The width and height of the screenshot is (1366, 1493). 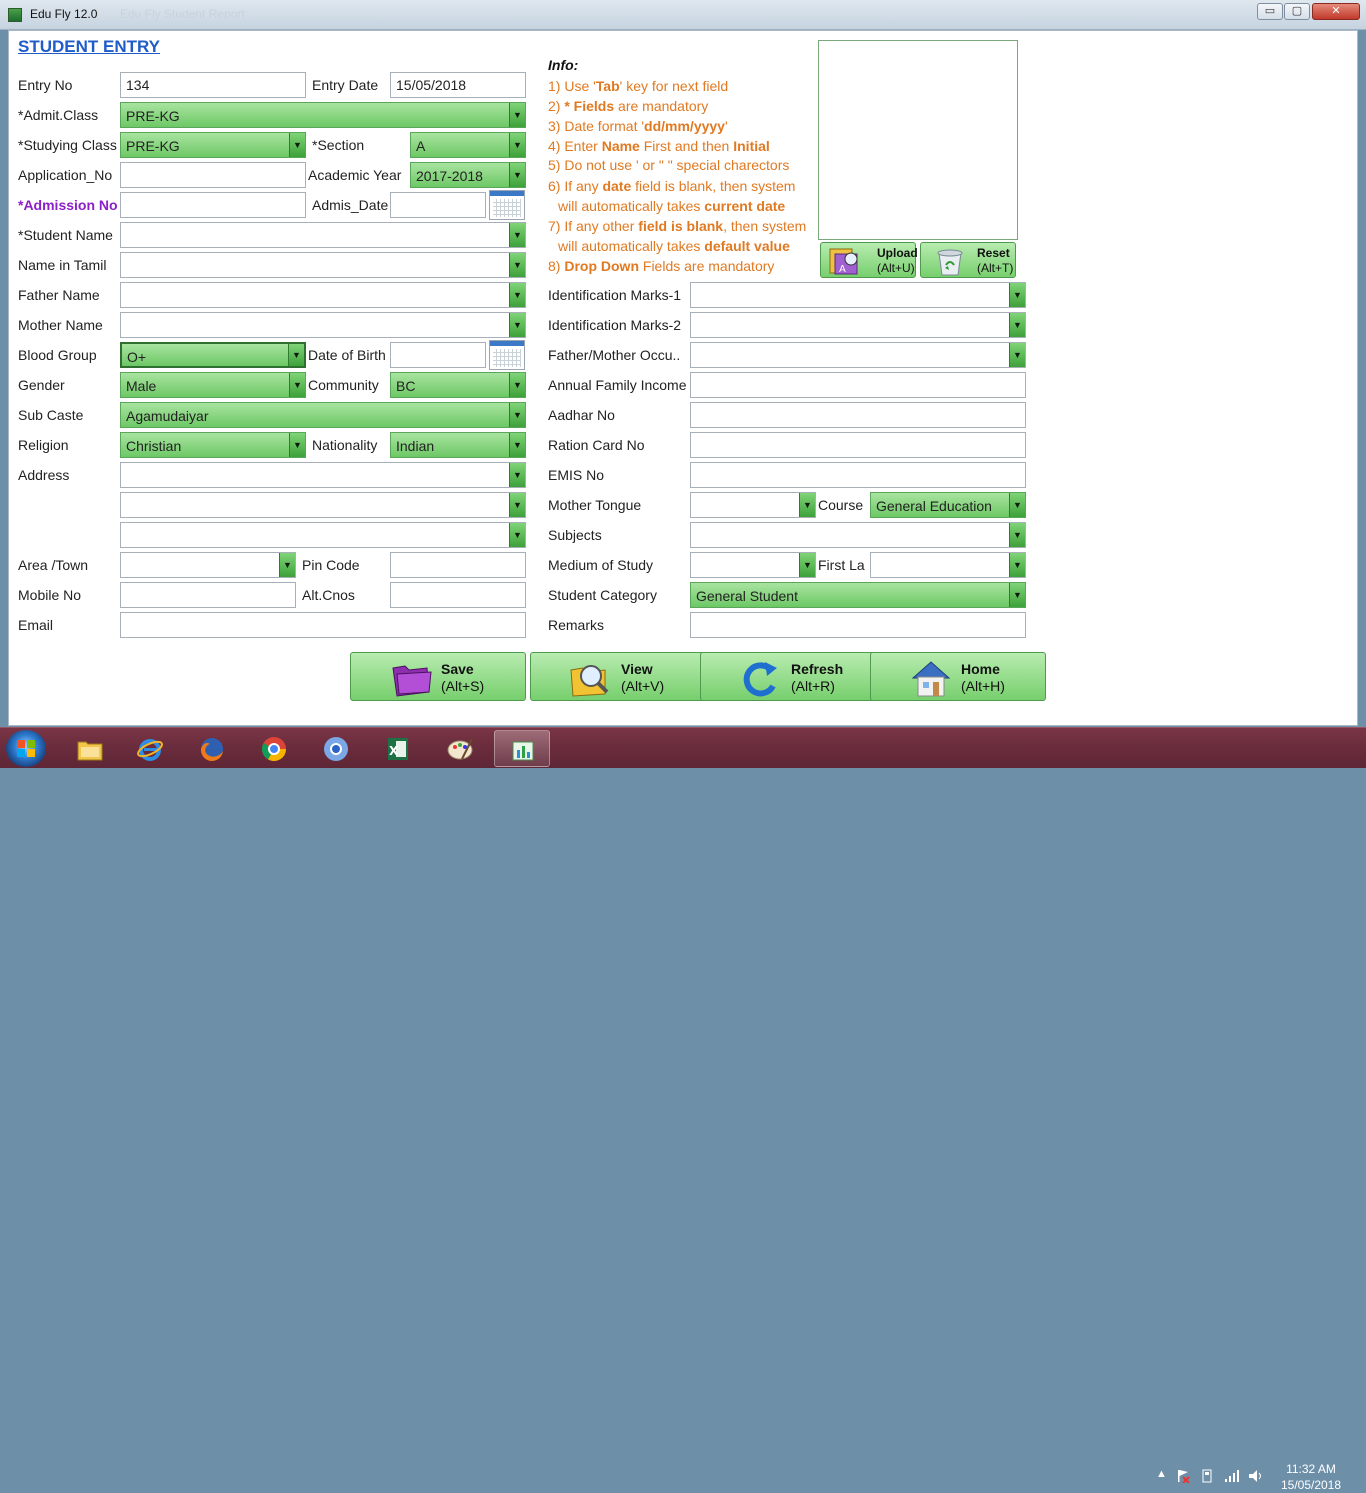 I want to click on remarks-field, so click(x=858, y=625).